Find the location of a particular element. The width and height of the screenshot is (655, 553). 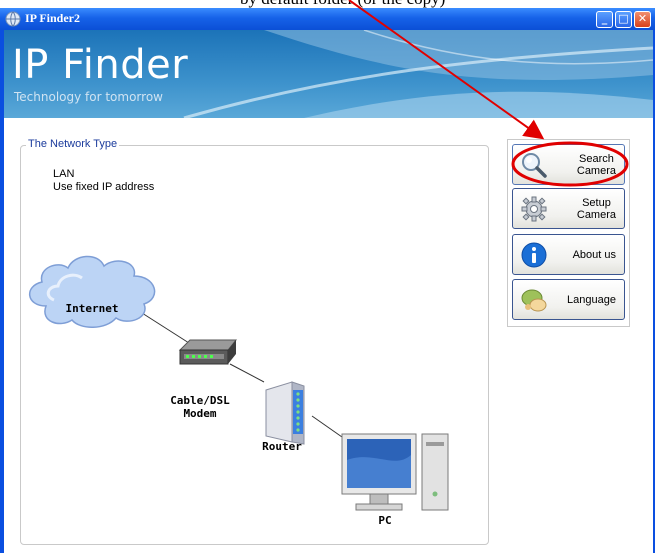

setup-label-line2: Camera is located at coordinates (596, 214).